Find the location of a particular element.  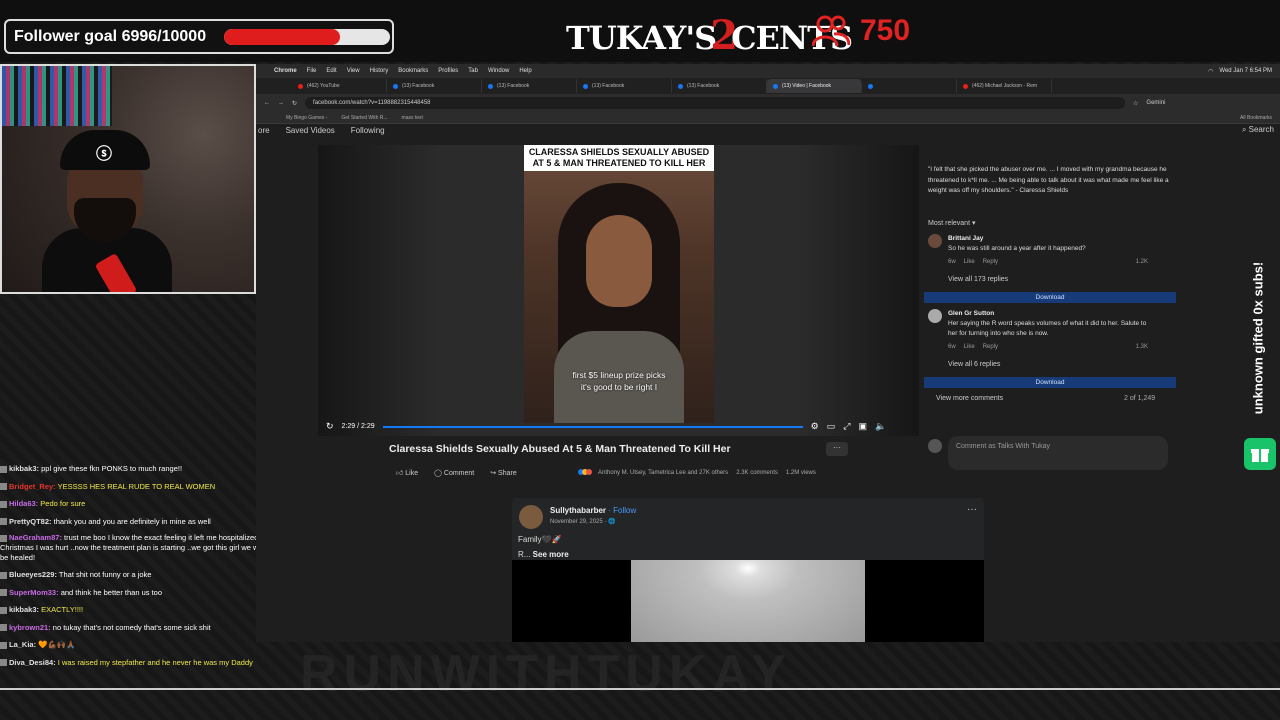

fullscreen-icon: ⤢ is located at coordinates (846, 426).